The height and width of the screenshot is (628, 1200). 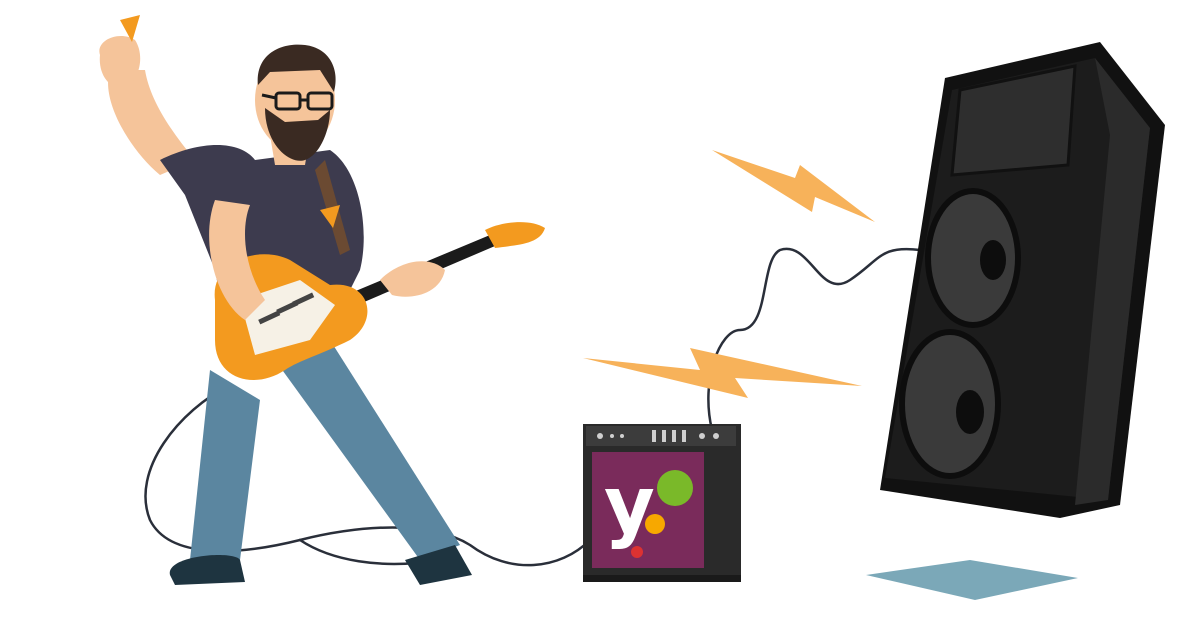 I want to click on logo-orange-dot, so click(x=655, y=524).